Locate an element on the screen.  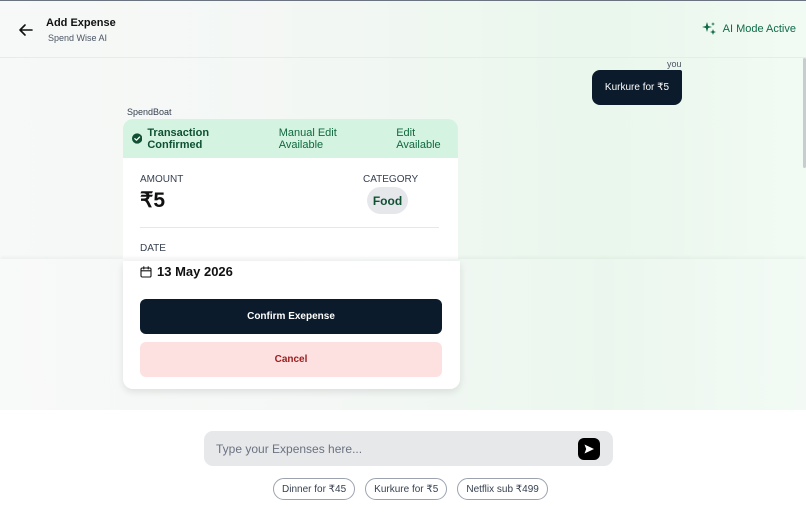
user-message-bubble: Kurkure for ₹5 is located at coordinates (637, 87).